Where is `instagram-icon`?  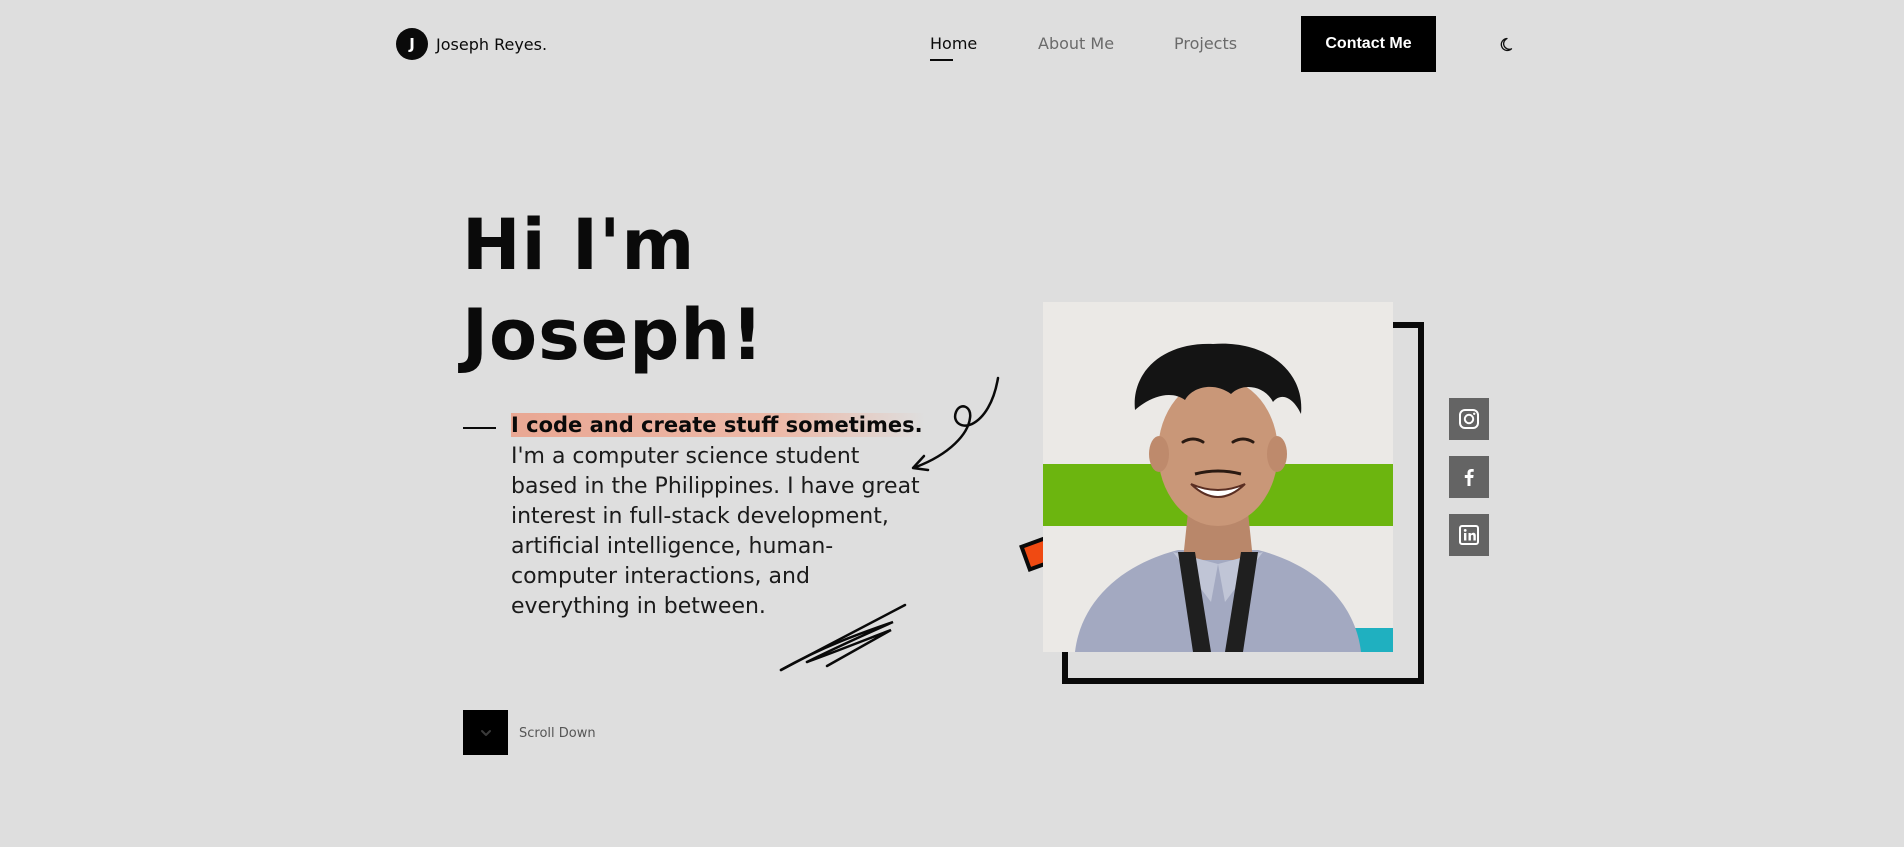 instagram-icon is located at coordinates (1469, 419).